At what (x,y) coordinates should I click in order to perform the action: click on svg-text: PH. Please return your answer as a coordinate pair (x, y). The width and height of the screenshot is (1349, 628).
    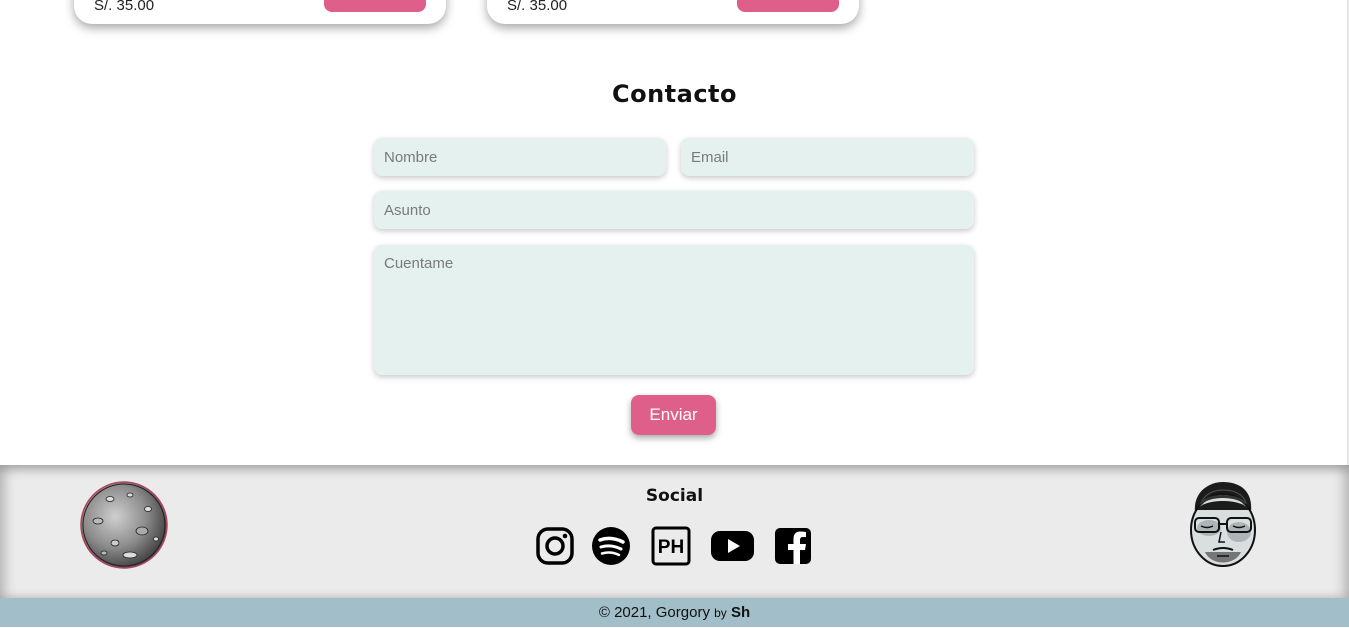
    Looking at the image, I should click on (671, 547).